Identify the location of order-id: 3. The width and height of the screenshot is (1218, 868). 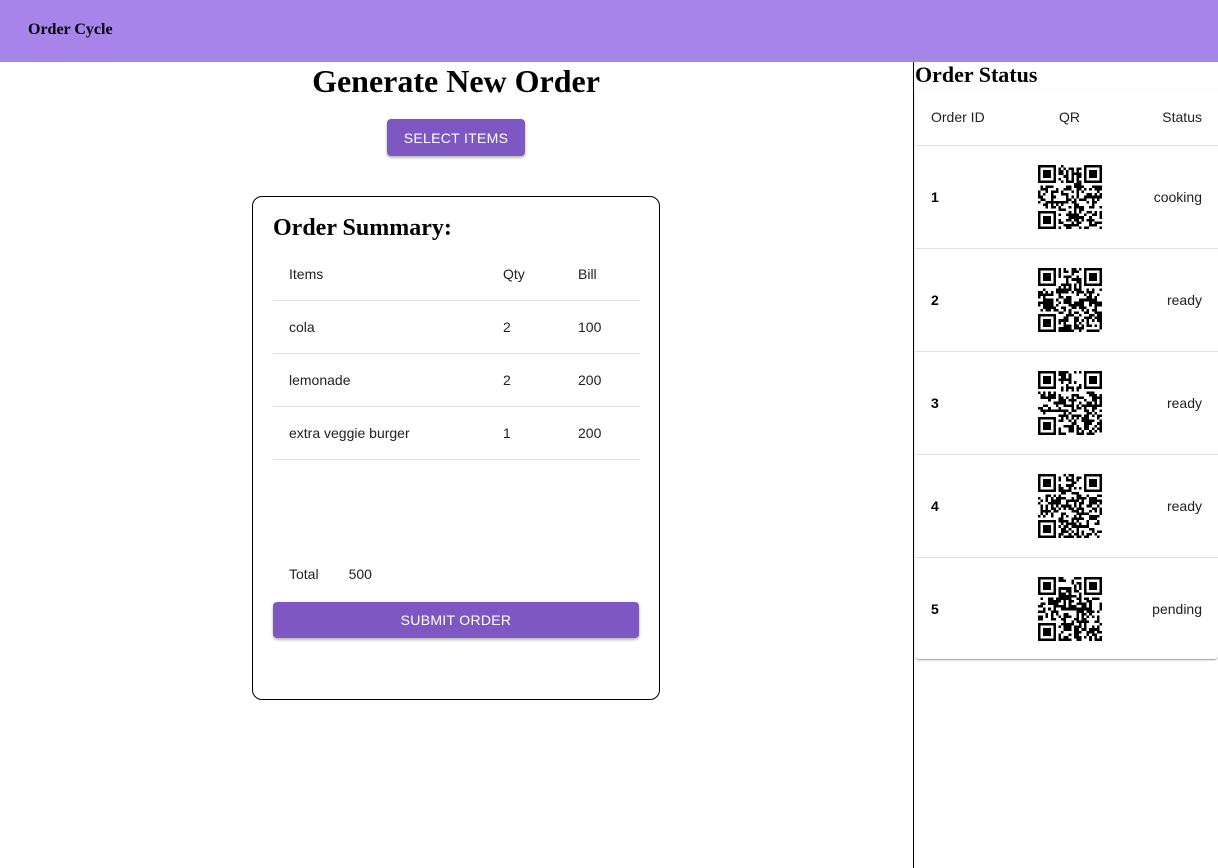
(935, 403).